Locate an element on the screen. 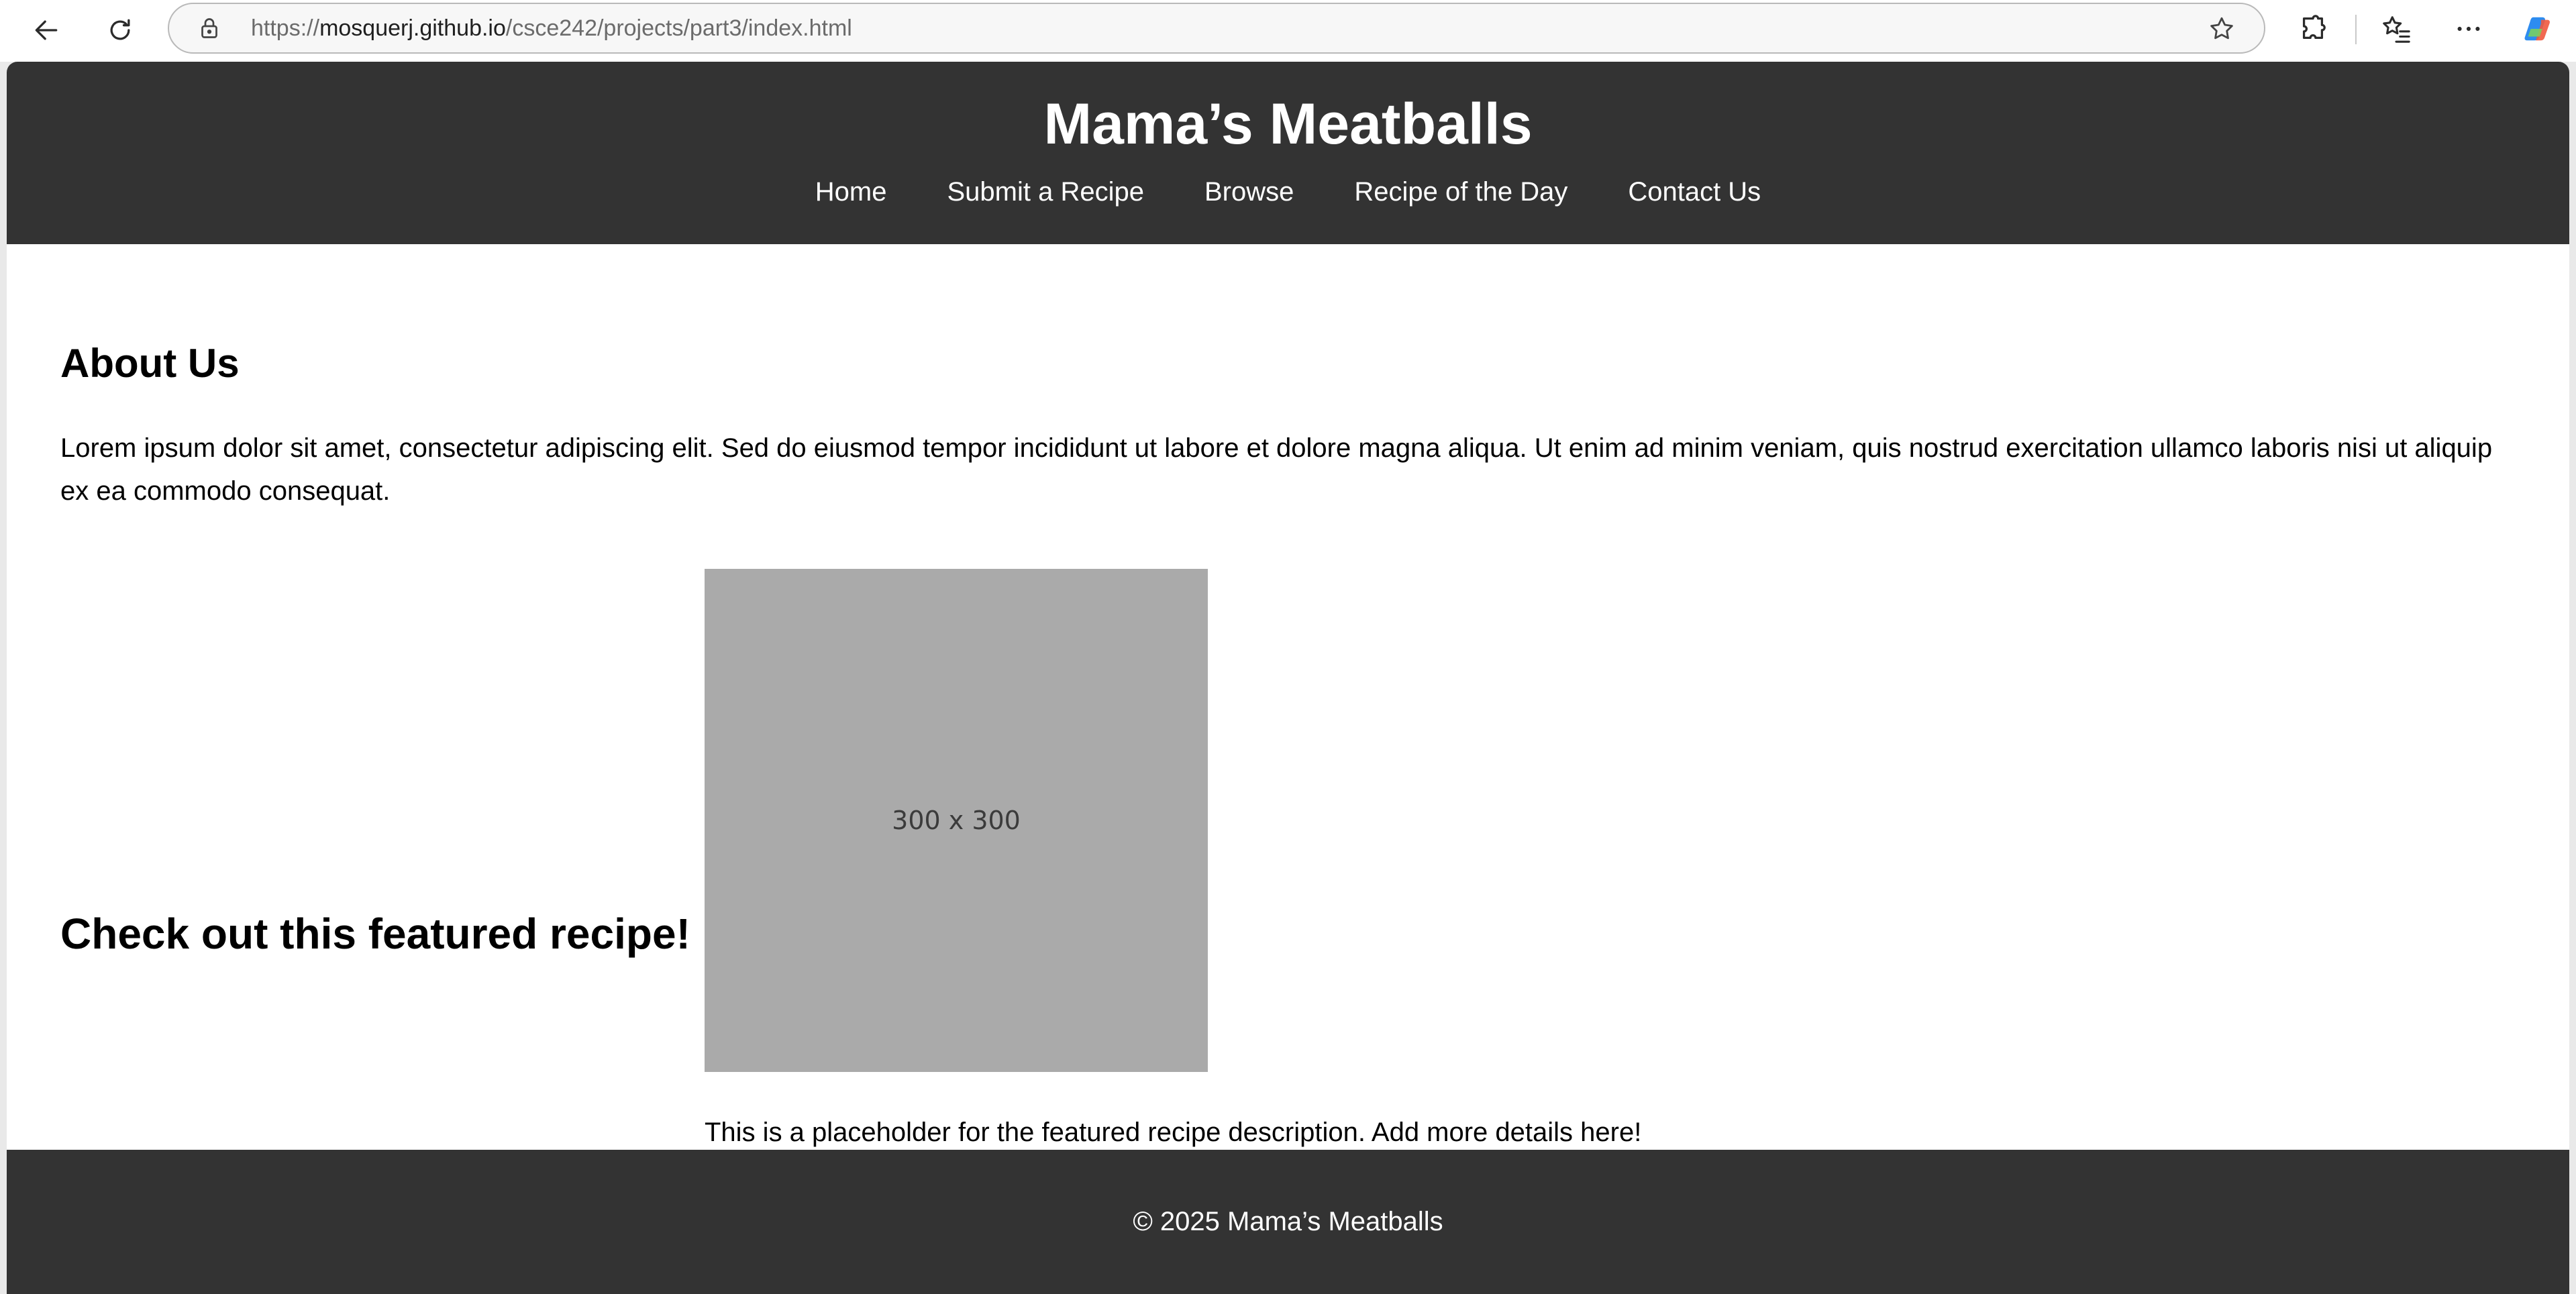 This screenshot has height=1294, width=2576. site-footer: © 2025 Mama’s Meatballs is located at coordinates (1288, 1222).